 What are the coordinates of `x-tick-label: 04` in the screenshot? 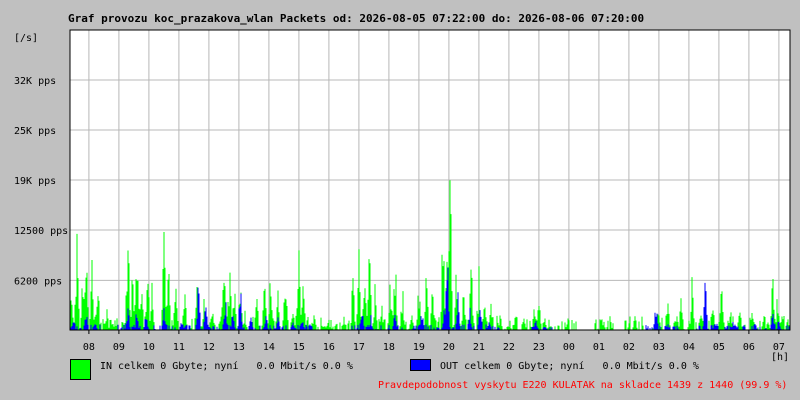 It's located at (689, 347).